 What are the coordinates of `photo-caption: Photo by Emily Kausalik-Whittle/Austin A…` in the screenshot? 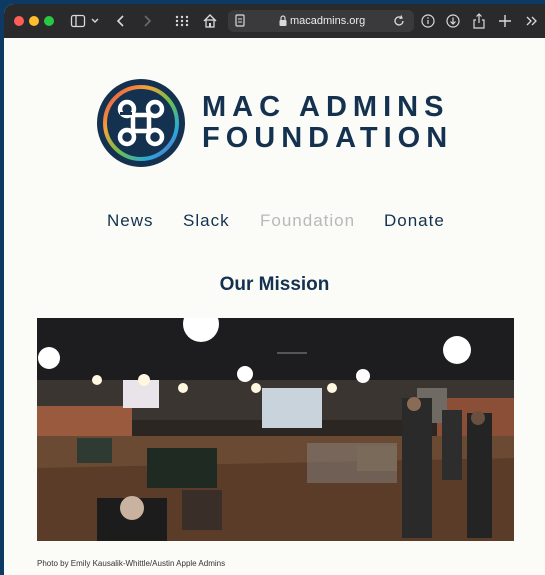 It's located at (131, 563).